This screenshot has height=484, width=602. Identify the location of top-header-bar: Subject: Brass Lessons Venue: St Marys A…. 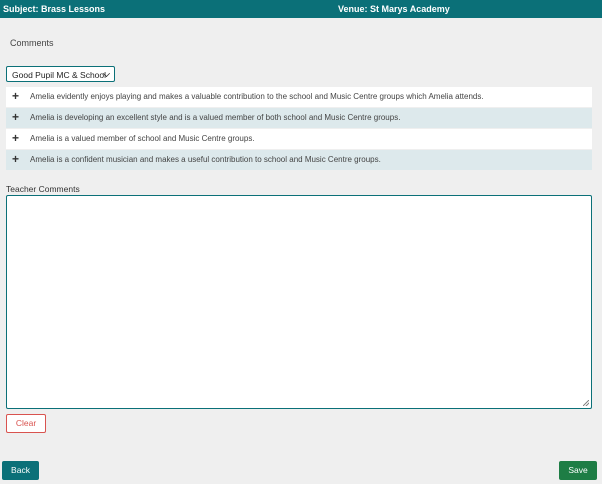
(301, 9).